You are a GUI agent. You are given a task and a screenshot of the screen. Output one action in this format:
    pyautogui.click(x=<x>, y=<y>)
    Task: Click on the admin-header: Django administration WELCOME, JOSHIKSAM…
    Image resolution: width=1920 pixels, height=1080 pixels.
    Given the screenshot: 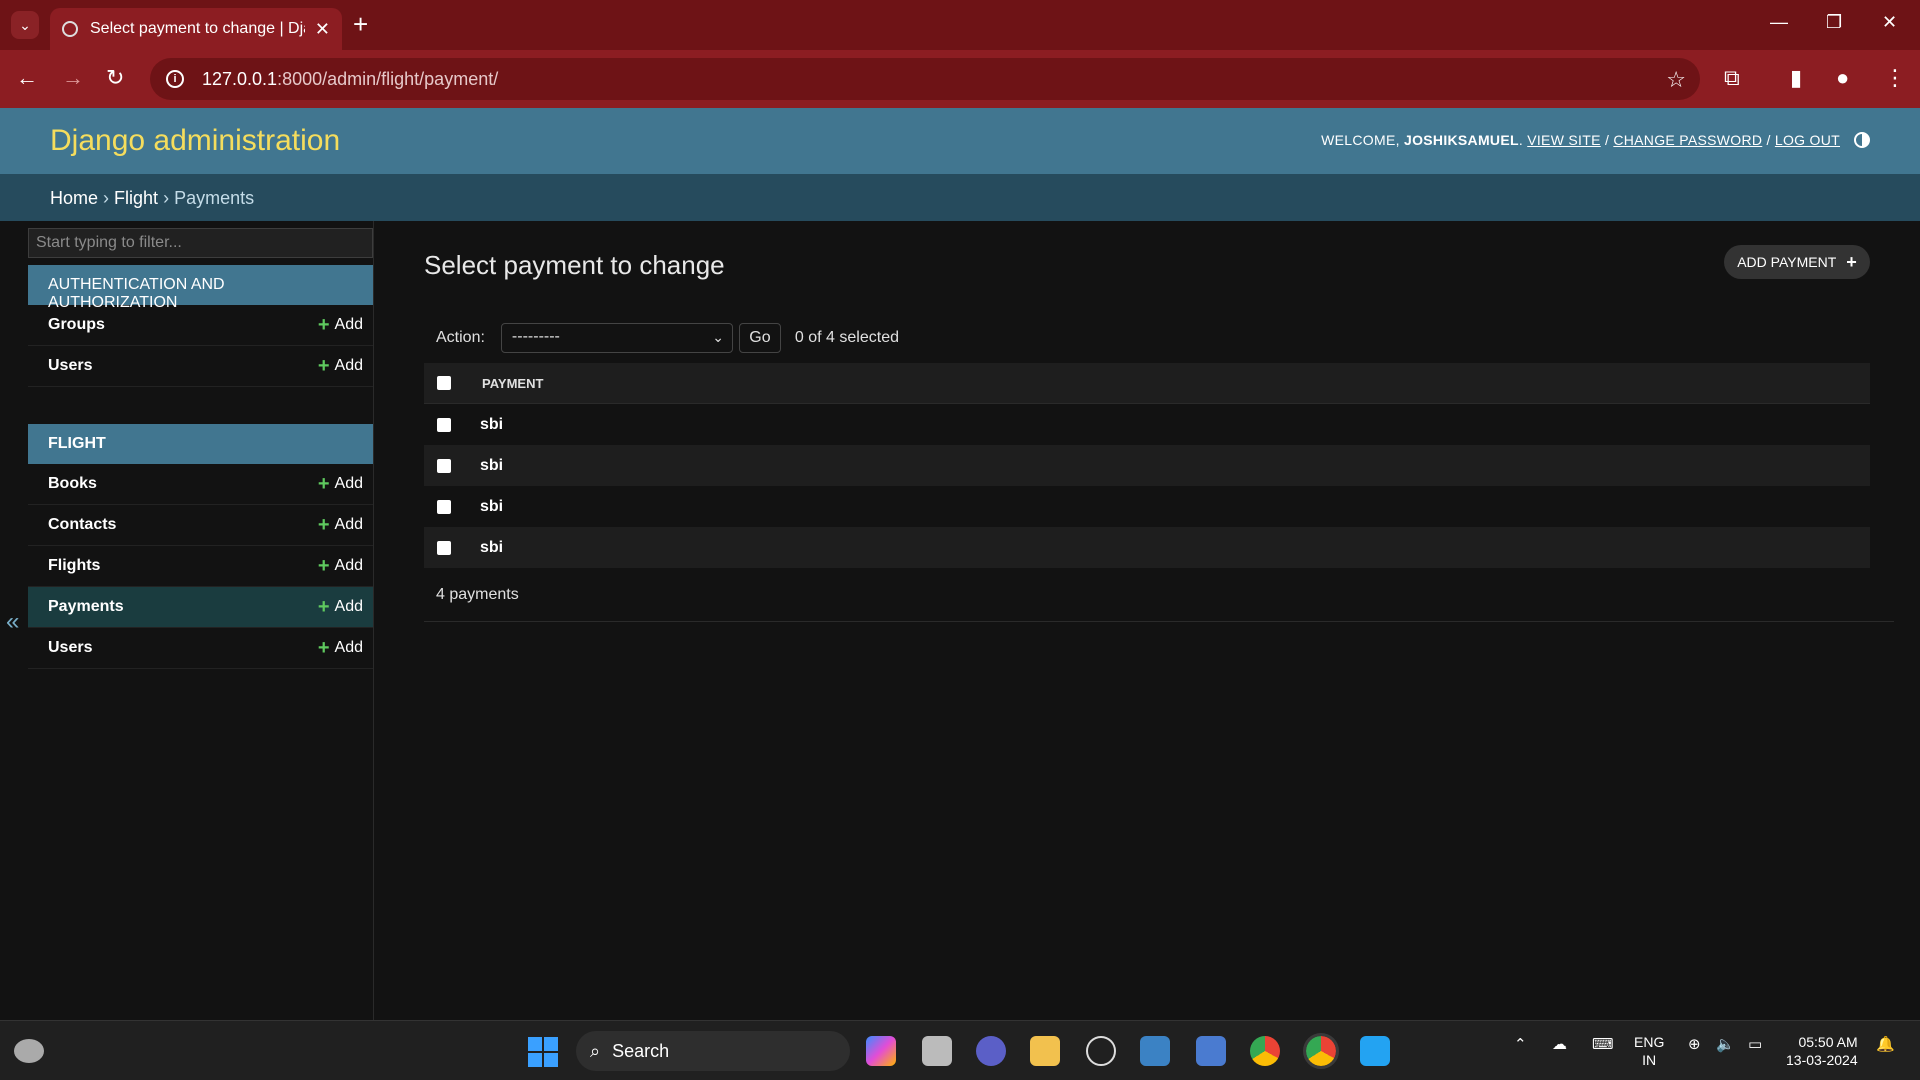 What is the action you would take?
    pyautogui.click(x=960, y=141)
    